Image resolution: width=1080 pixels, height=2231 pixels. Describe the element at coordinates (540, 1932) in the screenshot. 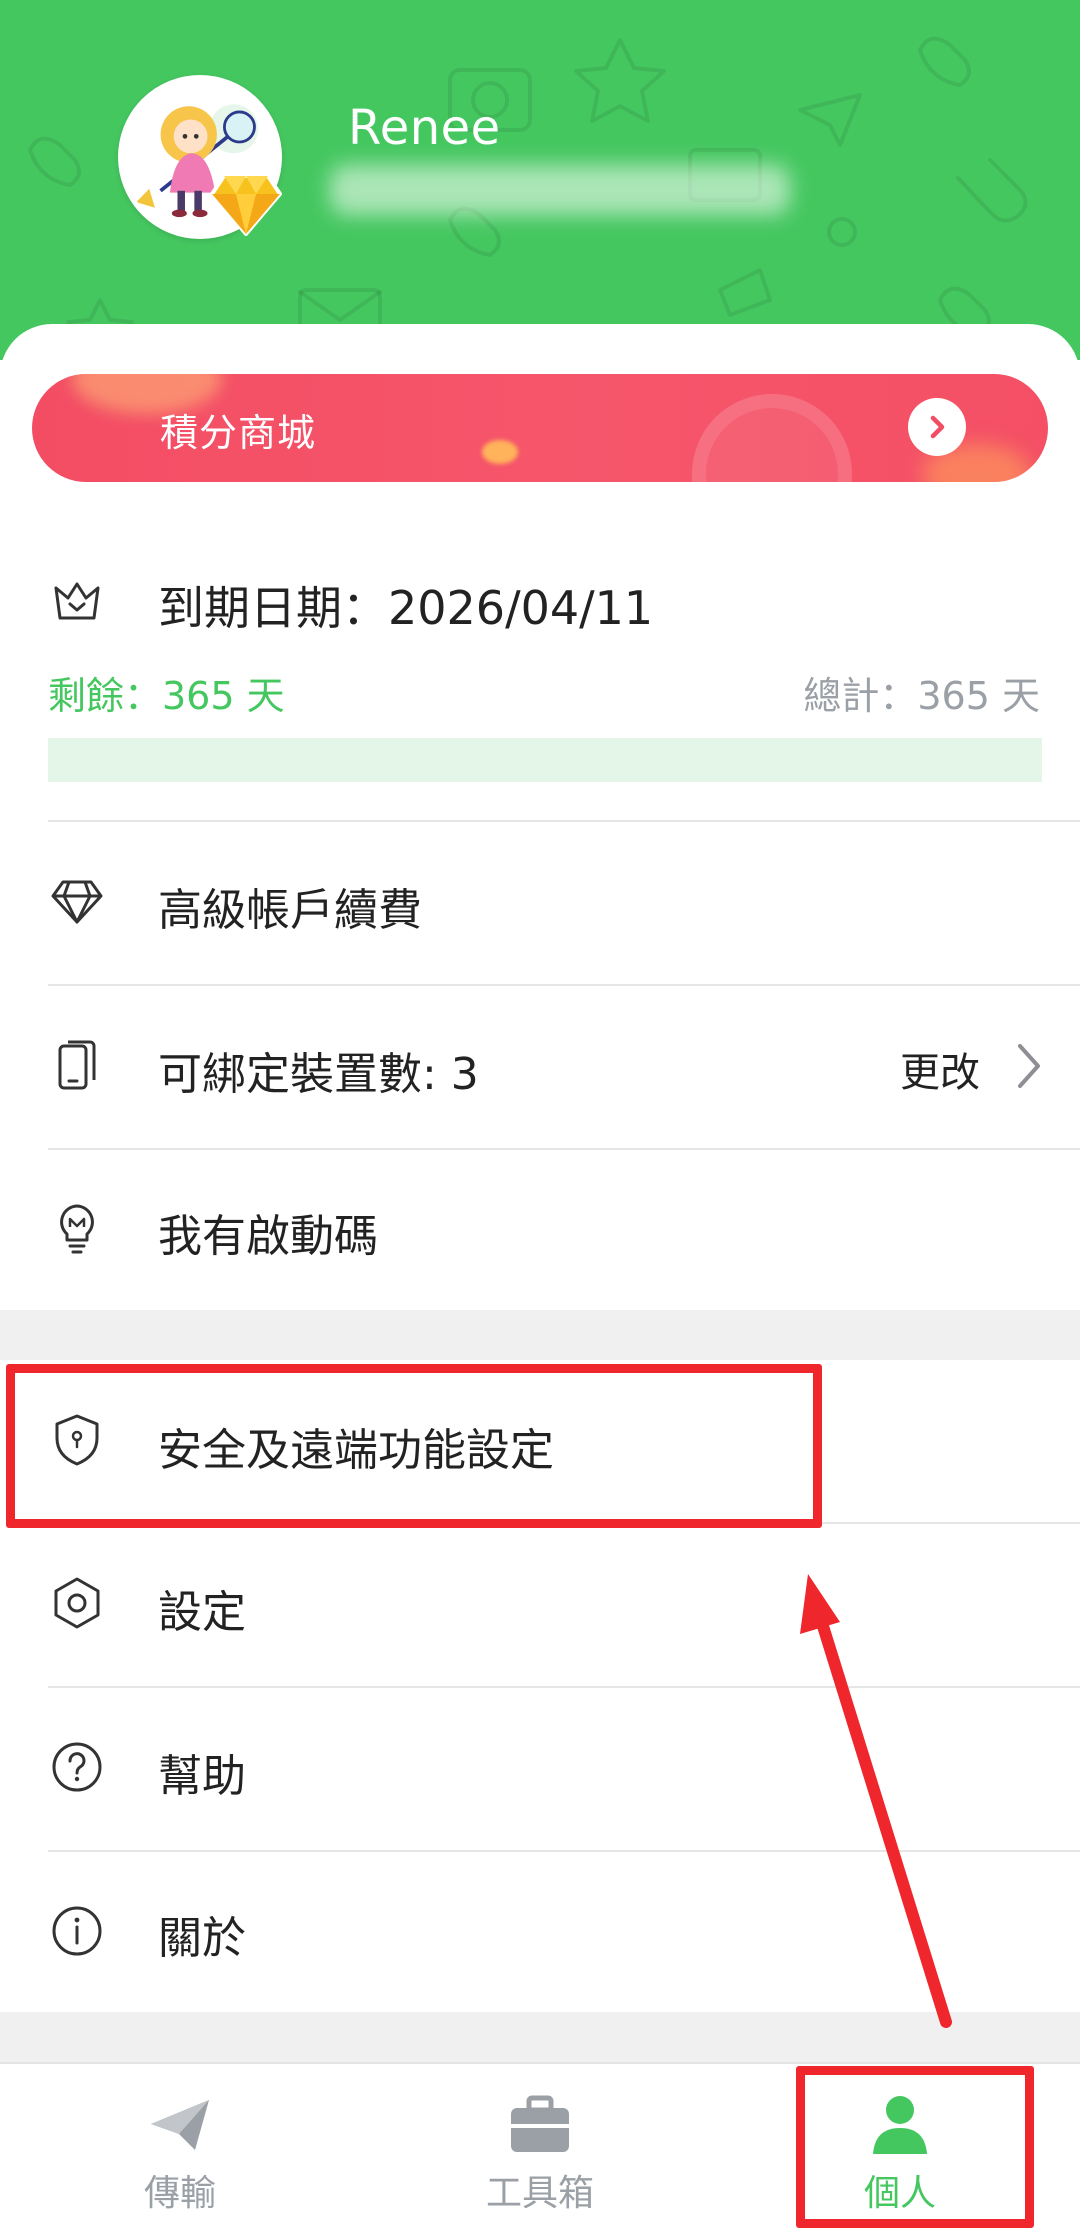

I see `menu-item-about: 關於` at that location.